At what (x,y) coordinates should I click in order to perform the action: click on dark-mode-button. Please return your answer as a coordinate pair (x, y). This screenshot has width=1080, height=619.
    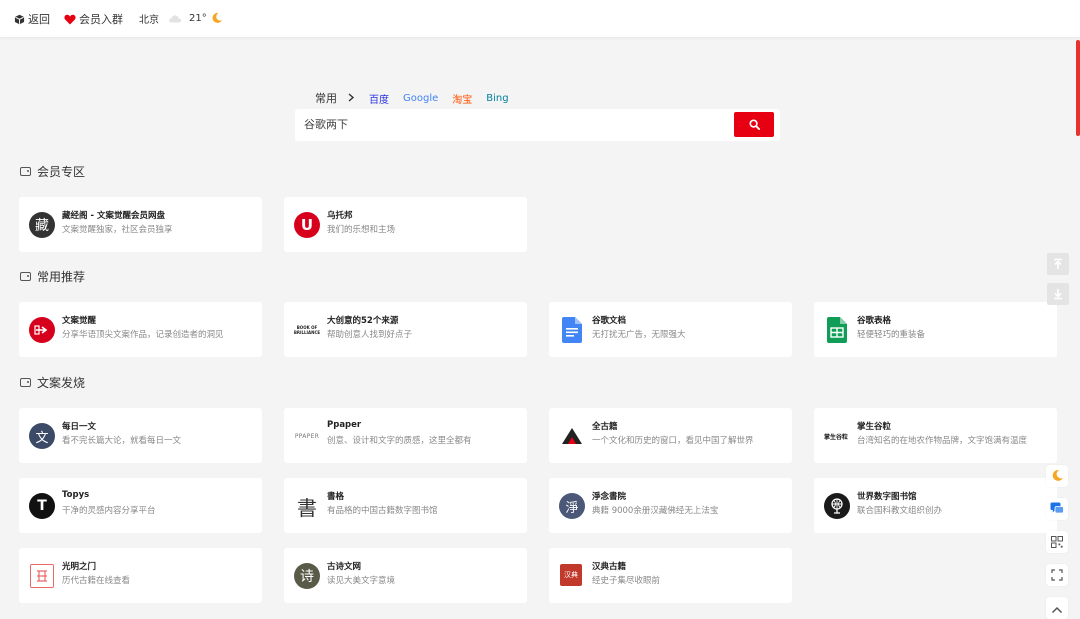
    Looking at the image, I should click on (1057, 476).